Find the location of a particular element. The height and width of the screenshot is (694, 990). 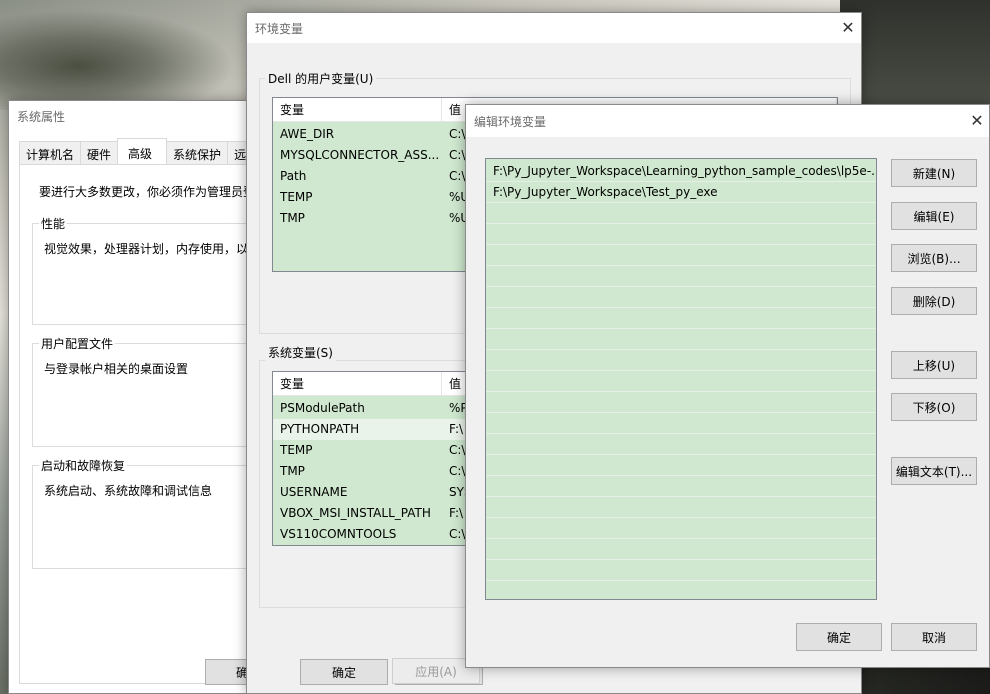

desktop-background-tree is located at coordinates (130, 55).